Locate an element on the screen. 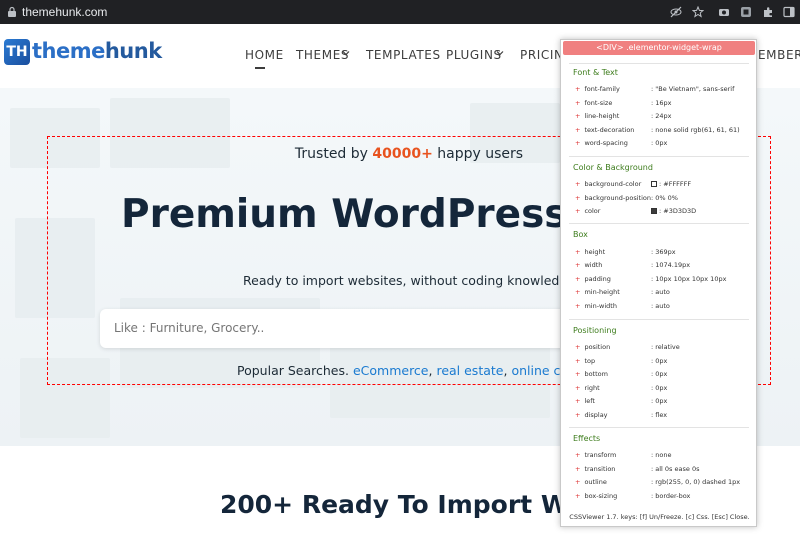 Image resolution: width=800 pixels, height=536 pixels. search-box is located at coordinates (335, 328).